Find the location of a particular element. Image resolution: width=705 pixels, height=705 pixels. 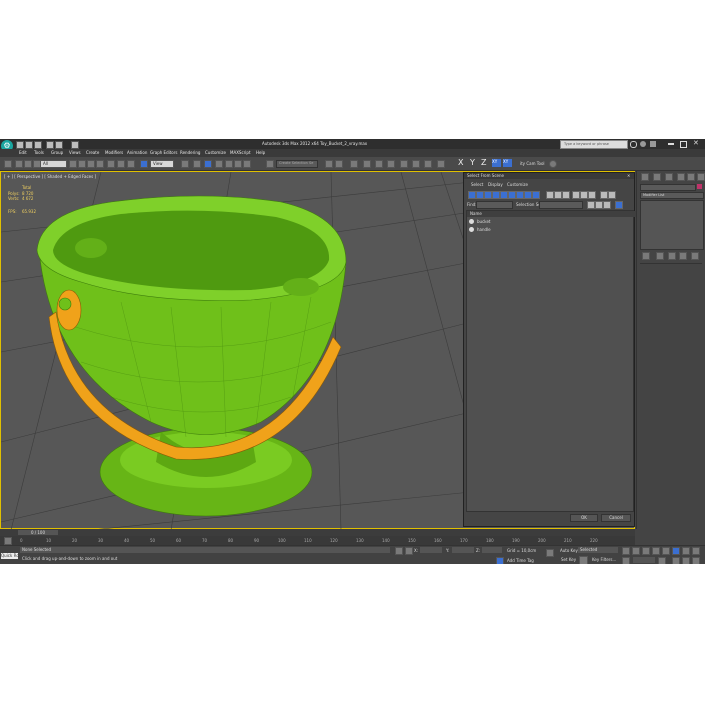

key-mode-icon is located at coordinates (550, 553).